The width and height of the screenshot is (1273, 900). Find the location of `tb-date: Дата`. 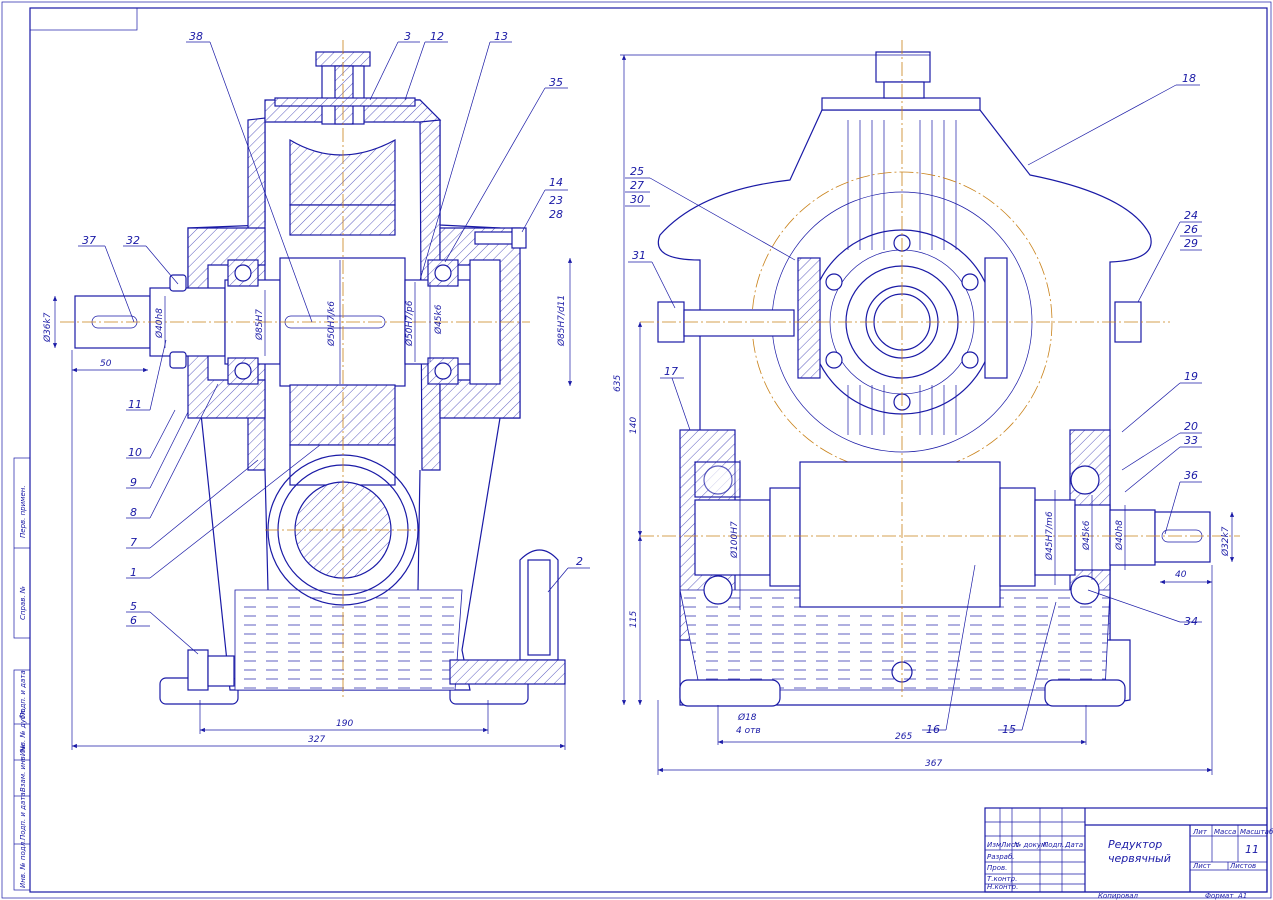

tb-date: Дата is located at coordinates (1073, 845).